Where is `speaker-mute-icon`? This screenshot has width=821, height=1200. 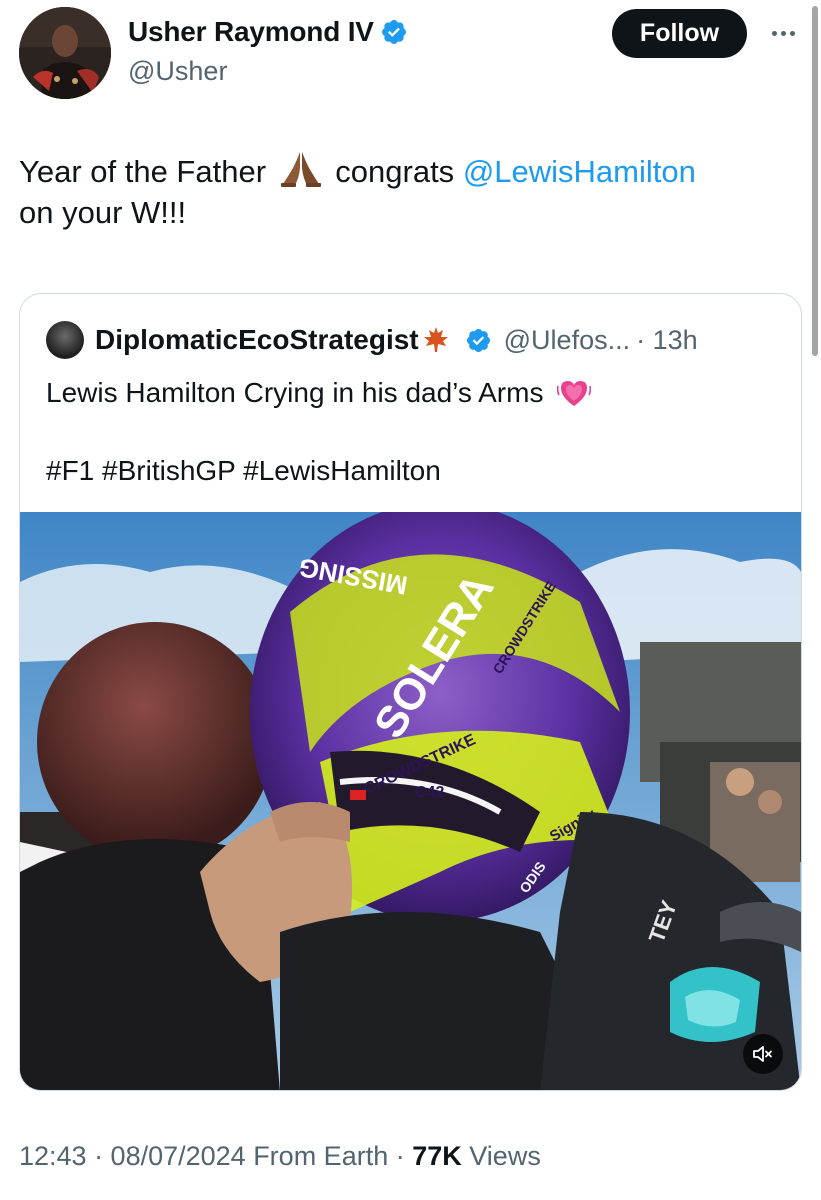 speaker-mute-icon is located at coordinates (762, 1054).